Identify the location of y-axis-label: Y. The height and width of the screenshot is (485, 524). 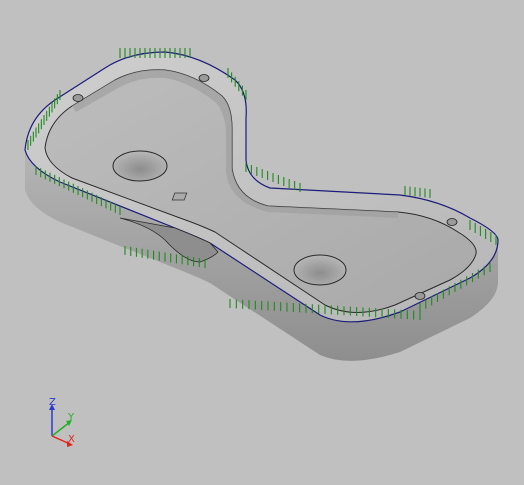
(71, 417).